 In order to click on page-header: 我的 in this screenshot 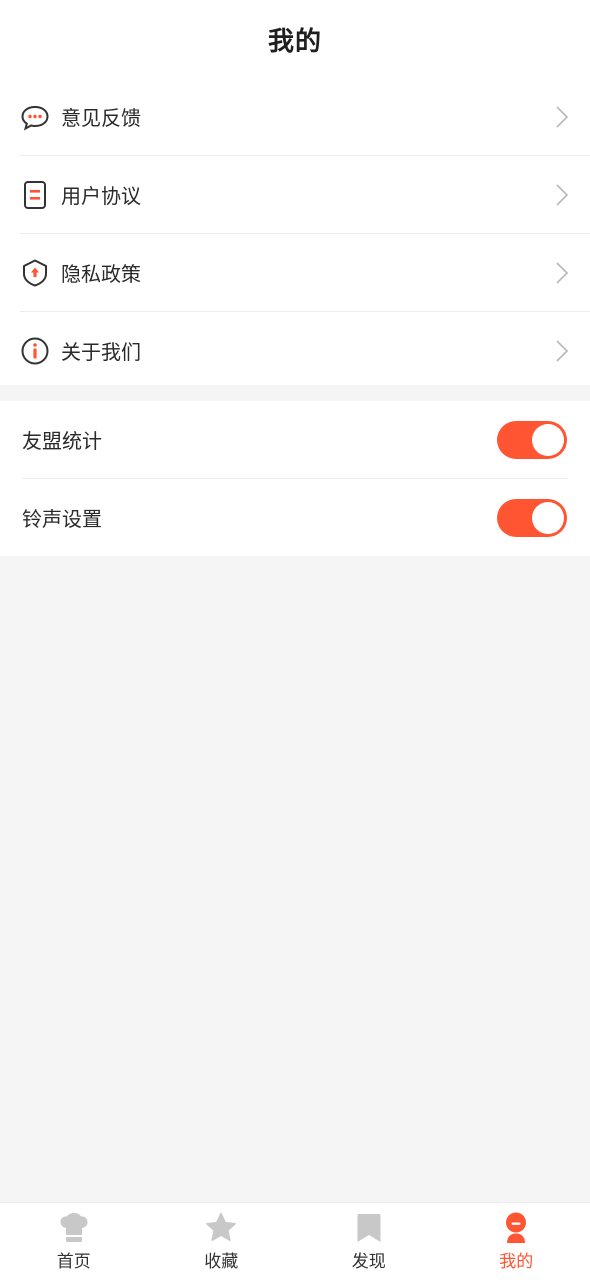, I will do `click(295, 39)`.